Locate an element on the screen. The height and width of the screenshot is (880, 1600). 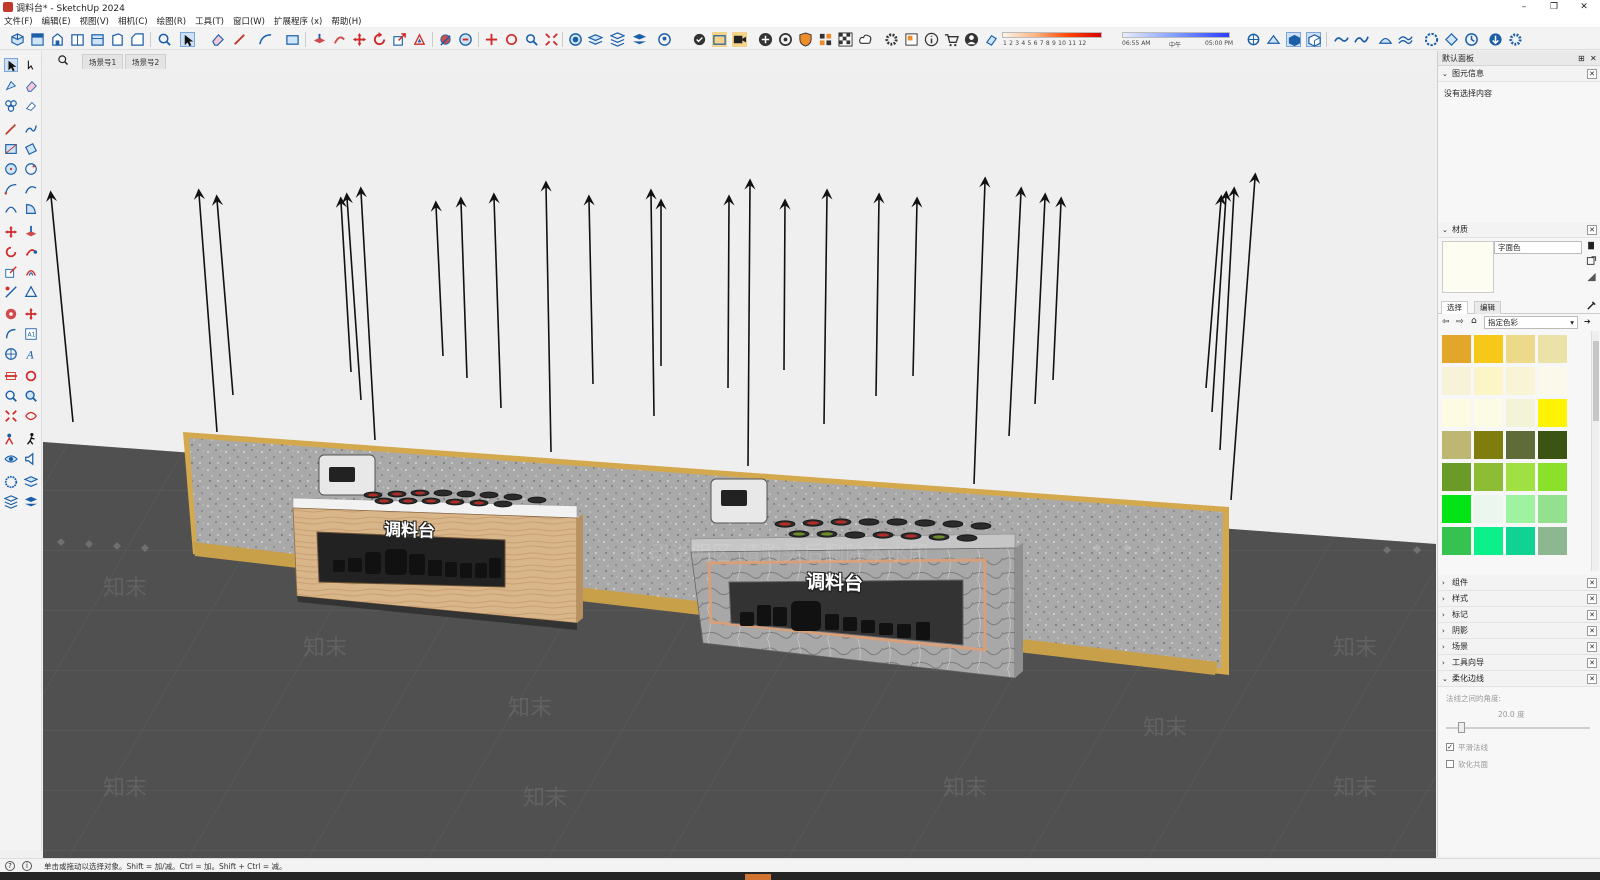
soften-edges-header: ⌄ 柔化边线 ✕ is located at coordinates (1519, 679).